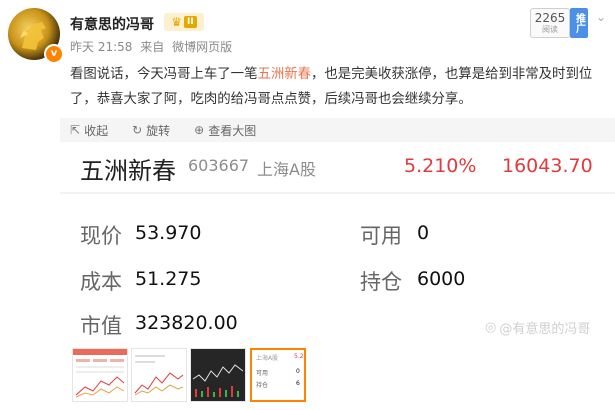 This screenshot has width=615, height=410. What do you see at coordinates (286, 169) in the screenshot?
I see `stock-market: 上海A股` at bounding box center [286, 169].